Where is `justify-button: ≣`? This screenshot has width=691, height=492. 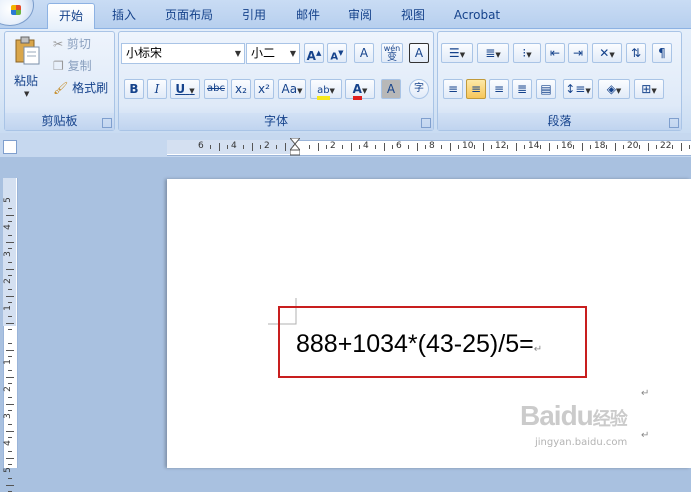
justify-button: ≣ is located at coordinates (522, 89).